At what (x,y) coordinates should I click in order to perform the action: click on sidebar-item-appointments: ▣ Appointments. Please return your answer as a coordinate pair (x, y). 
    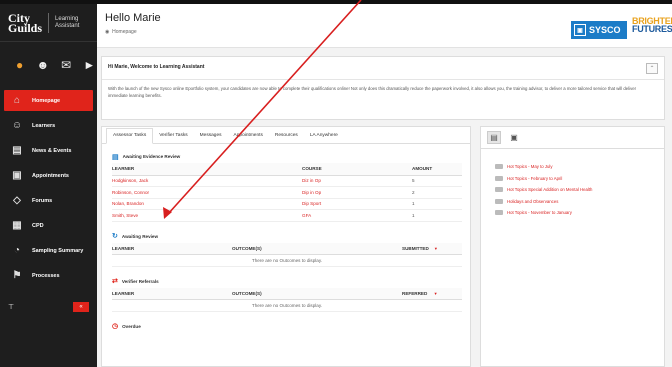
    Looking at the image, I should click on (48, 175).